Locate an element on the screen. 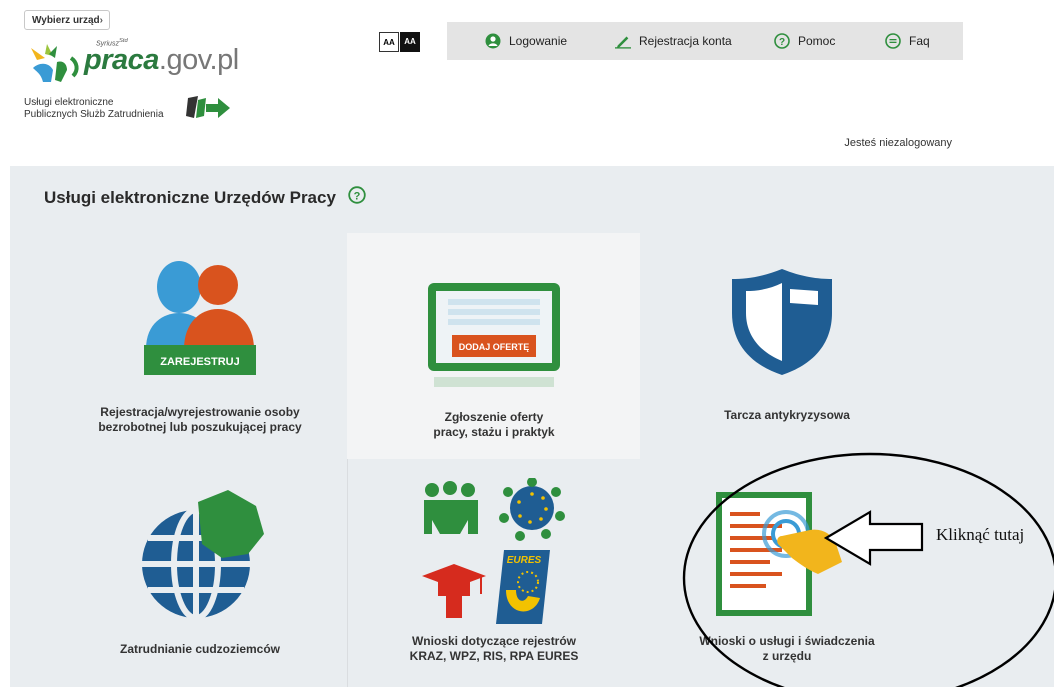 This screenshot has width=1054, height=687. nav-faq-label: Faq is located at coordinates (919, 41).